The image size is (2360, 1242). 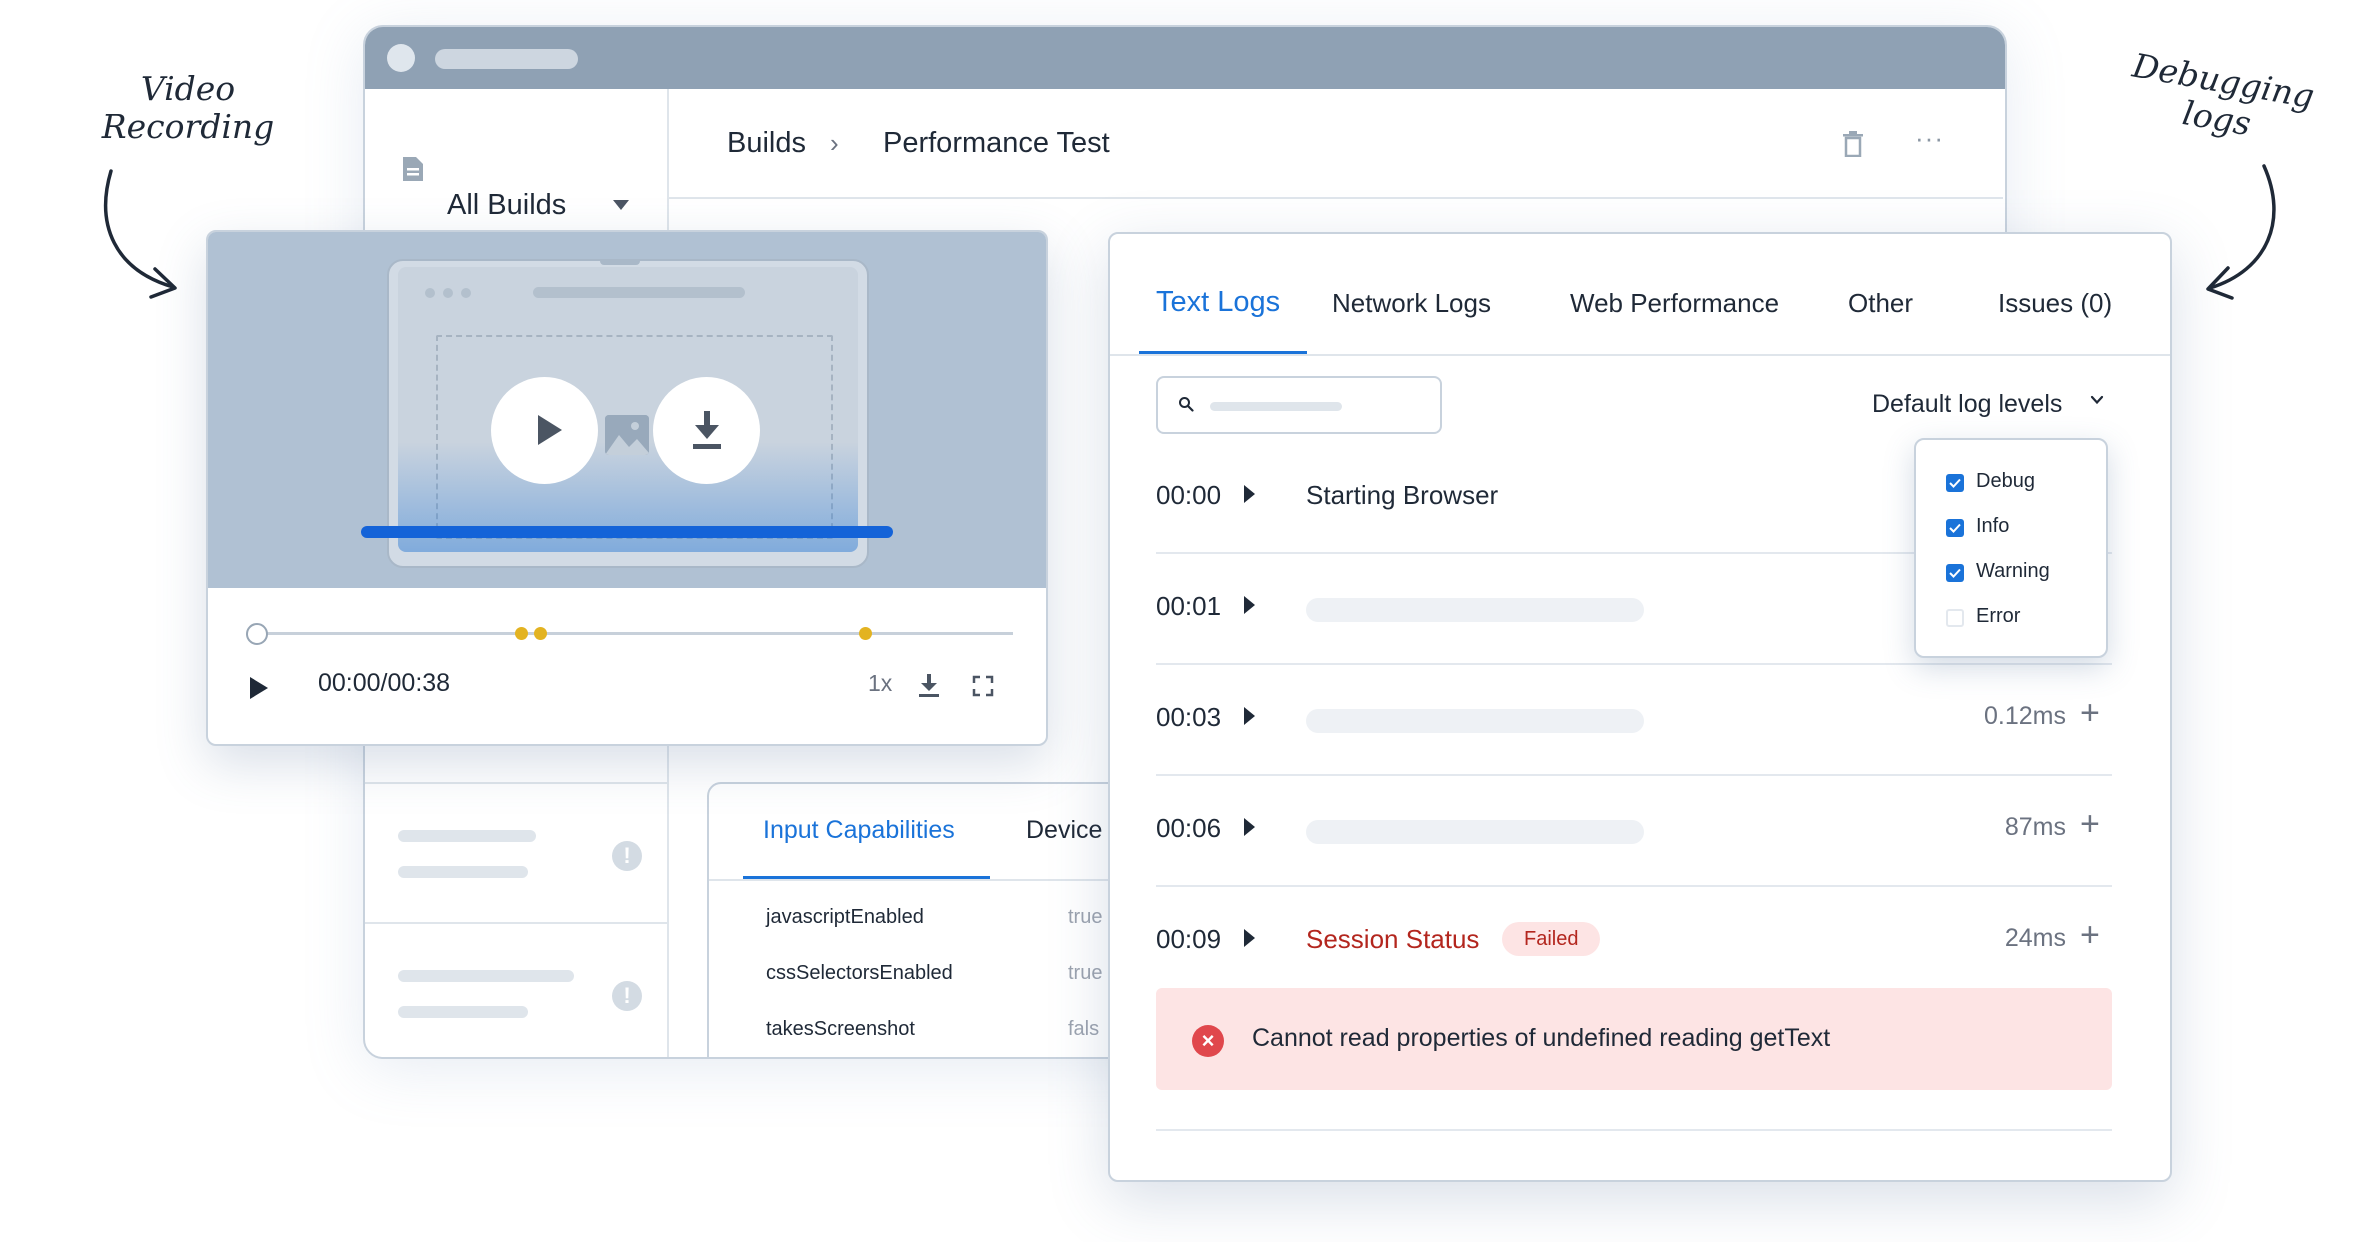 I want to click on log-row: 00:09 Session Status Failed 24ms +, so click(x=1634, y=941).